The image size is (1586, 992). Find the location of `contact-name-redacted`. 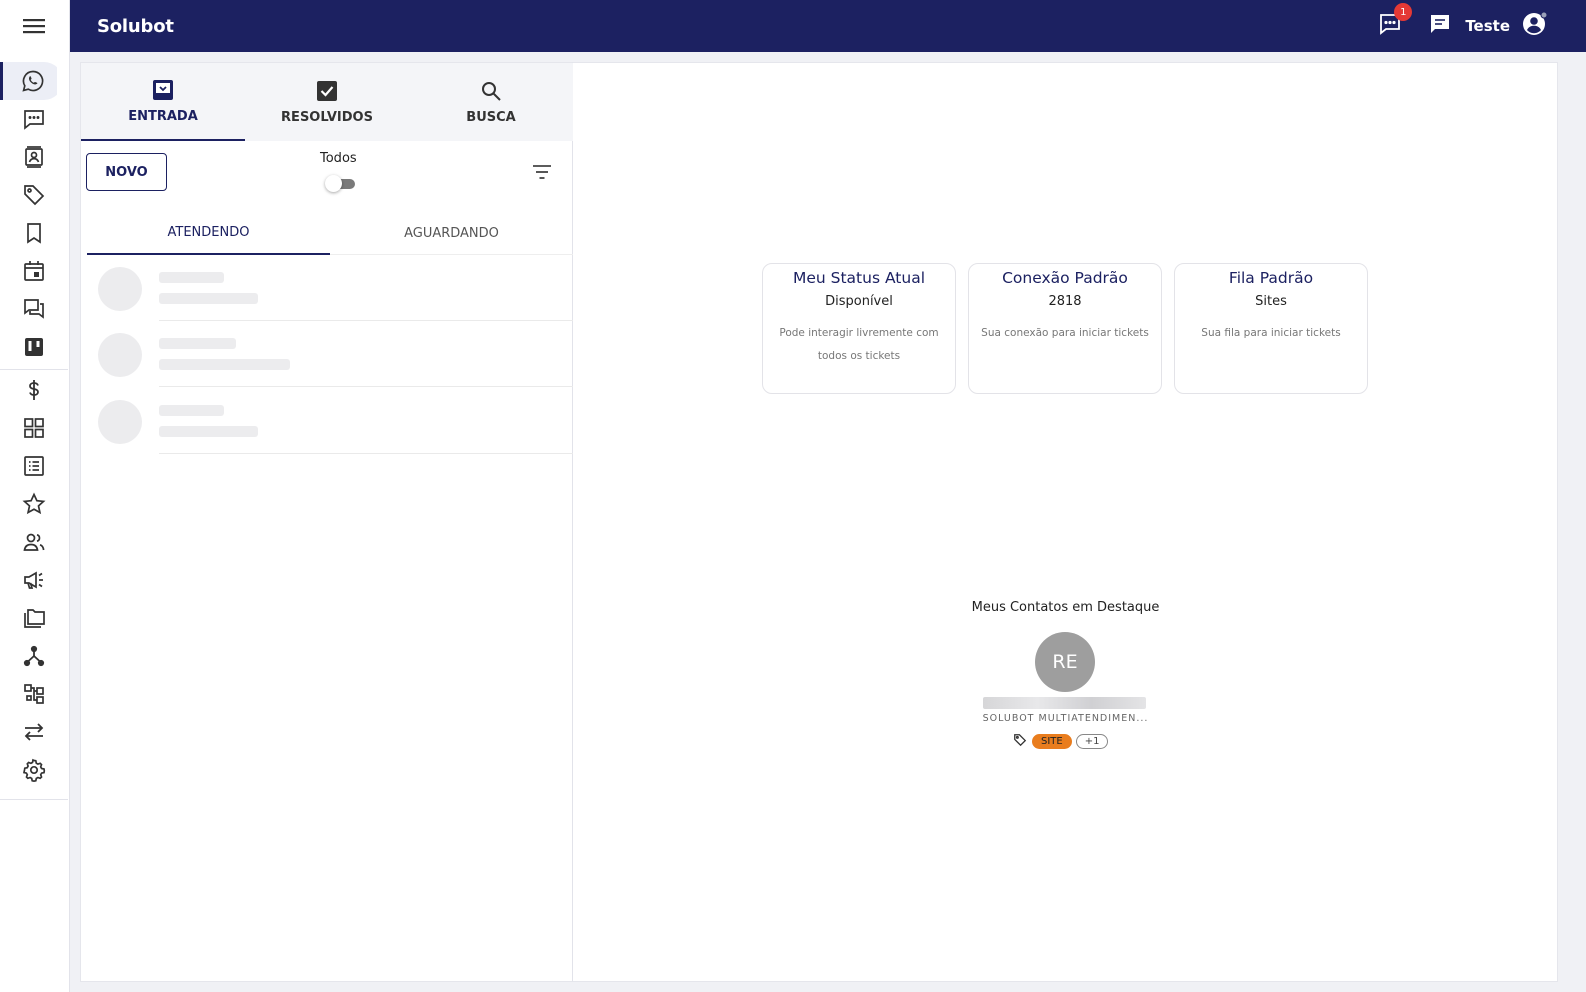

contact-name-redacted is located at coordinates (1064, 703).